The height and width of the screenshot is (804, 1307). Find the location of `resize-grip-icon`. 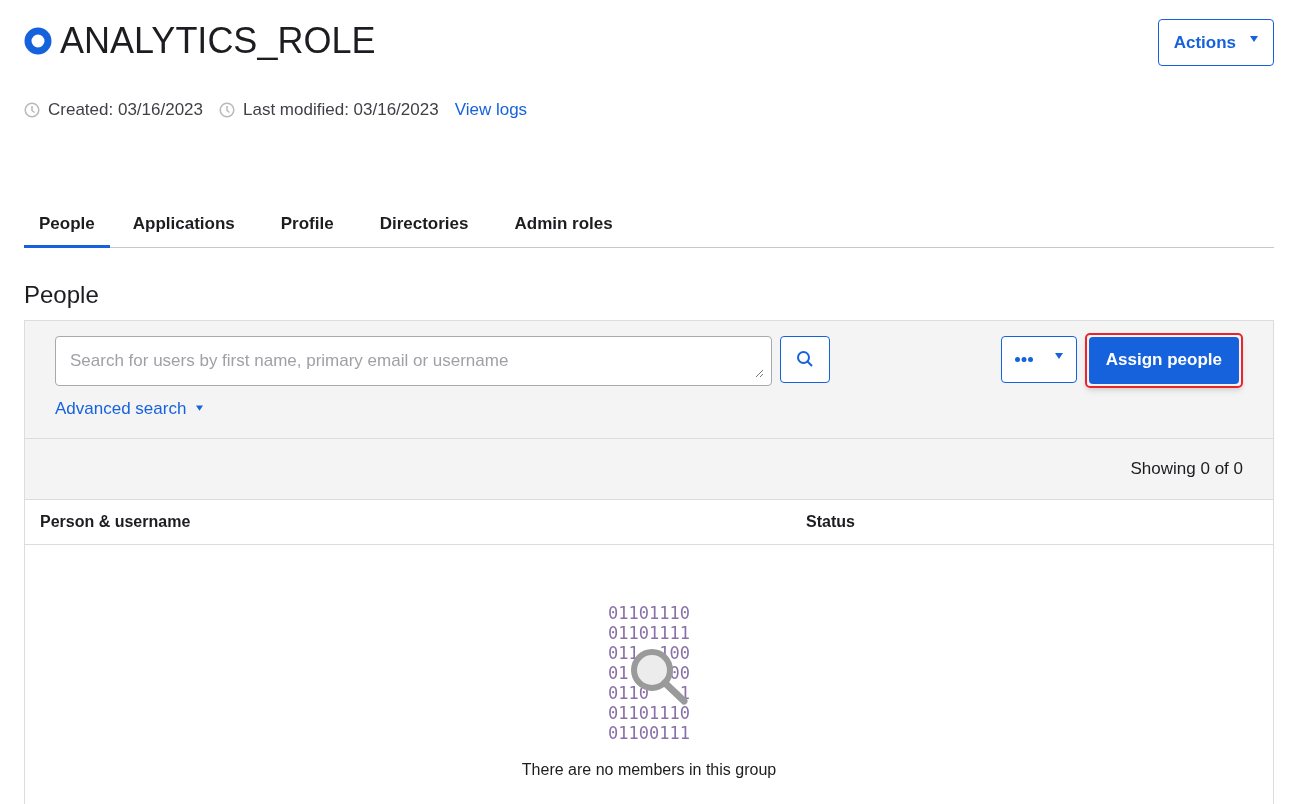

resize-grip-icon is located at coordinates (759, 373).